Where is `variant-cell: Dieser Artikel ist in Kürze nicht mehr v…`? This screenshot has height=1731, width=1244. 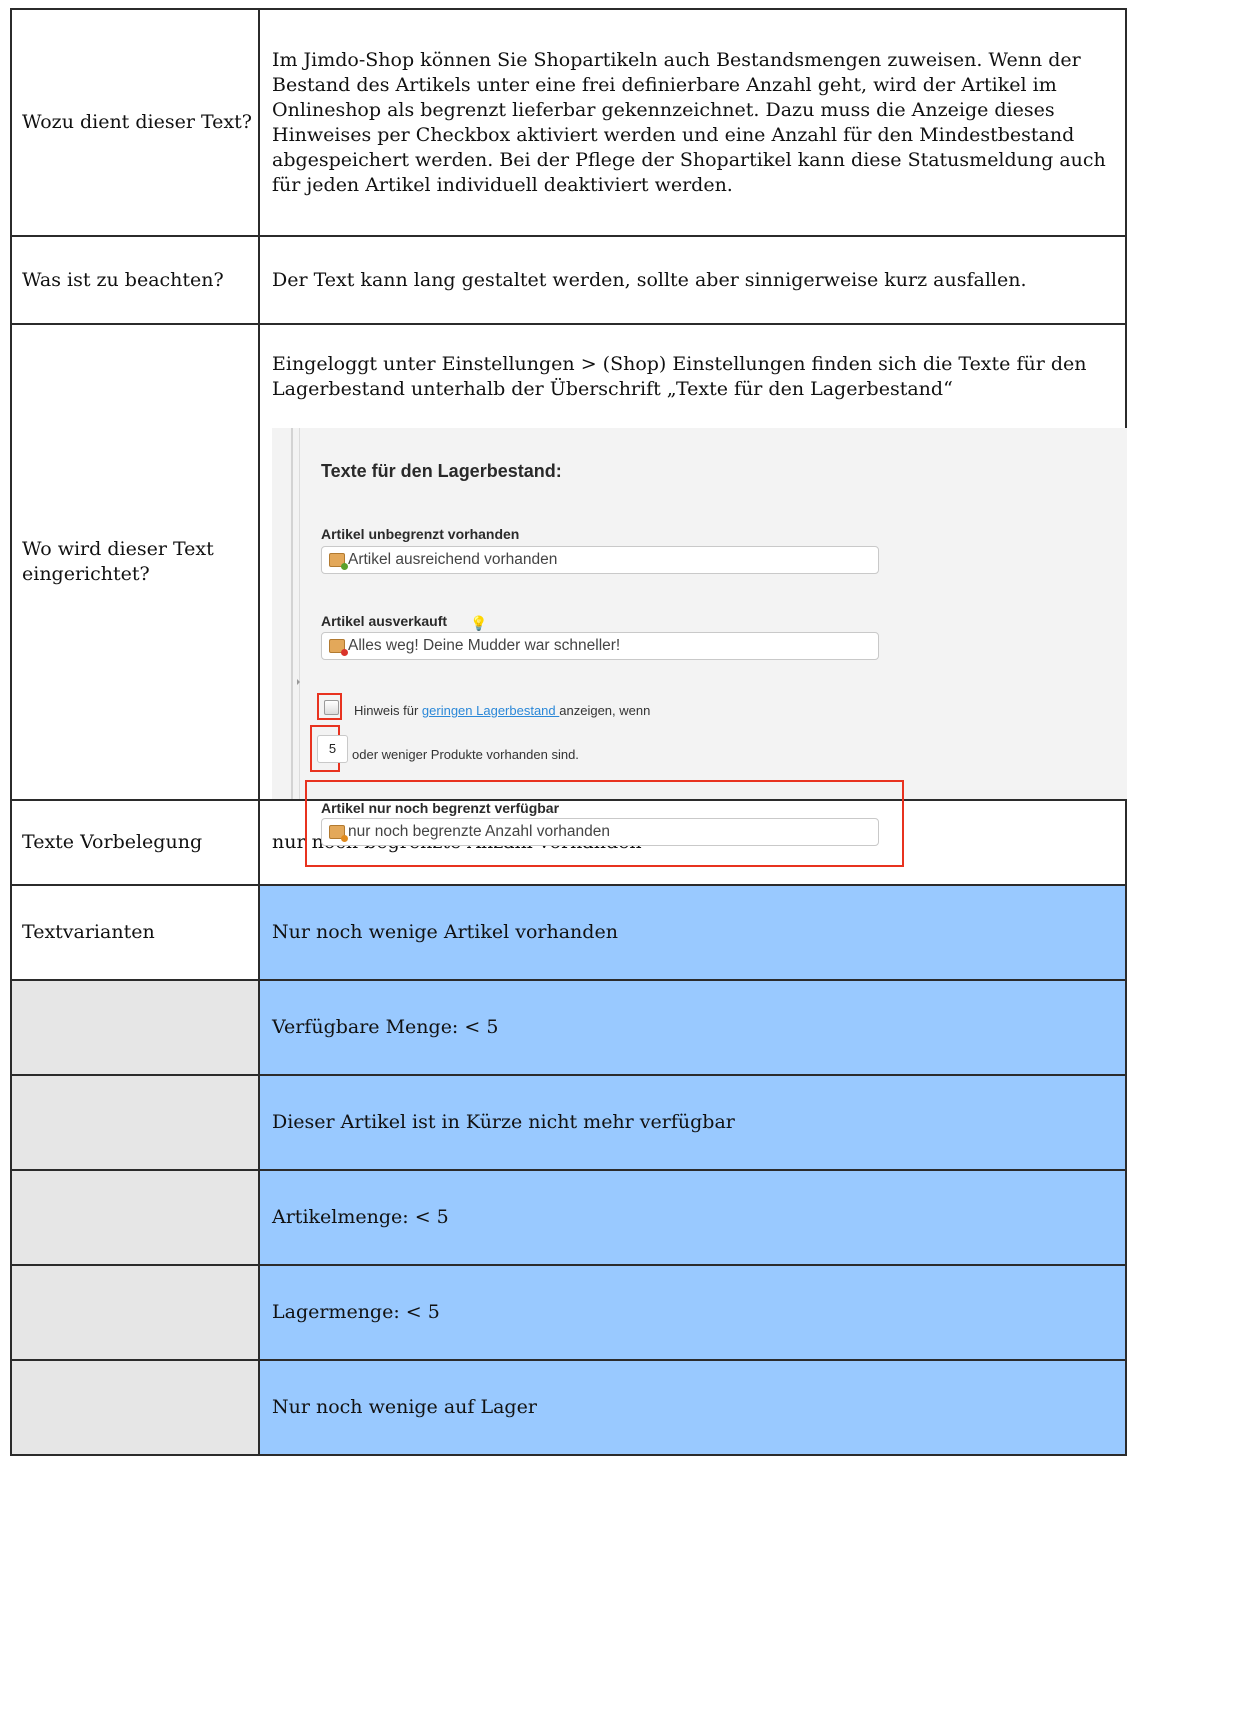
variant-cell: Dieser Artikel ist in Kürze nicht mehr v… is located at coordinates (692, 1122).